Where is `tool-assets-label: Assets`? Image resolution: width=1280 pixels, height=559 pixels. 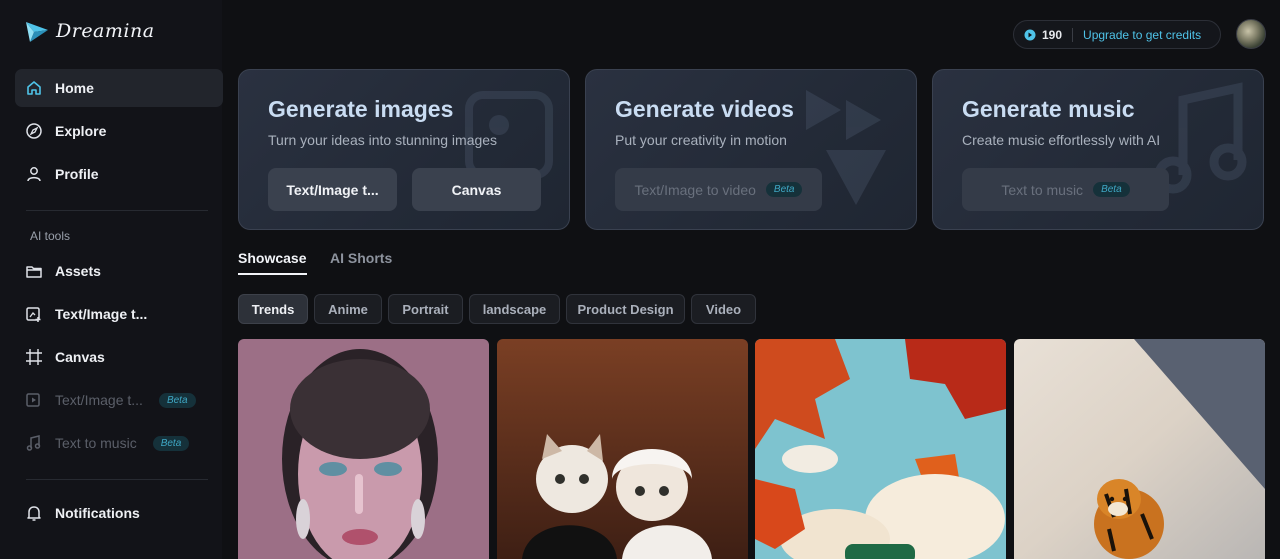 tool-assets-label: Assets is located at coordinates (78, 271).